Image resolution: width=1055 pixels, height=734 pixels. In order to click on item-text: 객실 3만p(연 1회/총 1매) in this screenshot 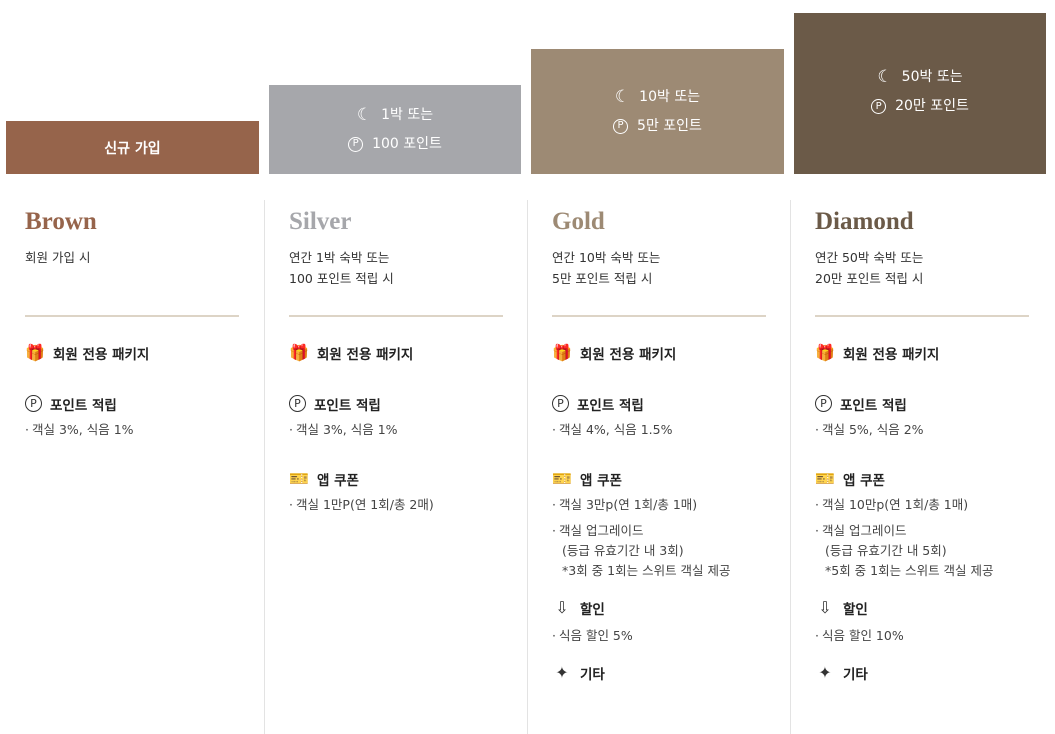, I will do `click(628, 504)`.